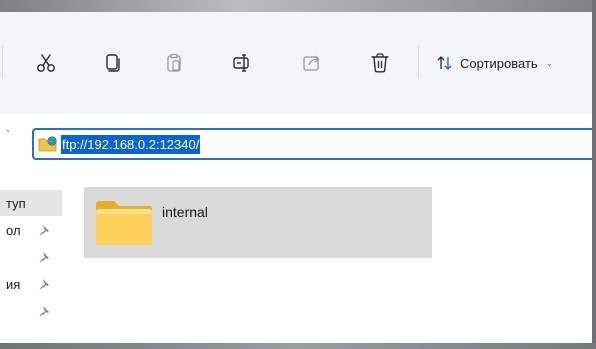 Image resolution: width=596 pixels, height=349 pixels. Describe the element at coordinates (499, 63) in the screenshot. I see `sort-button-label: Сортировать` at that location.